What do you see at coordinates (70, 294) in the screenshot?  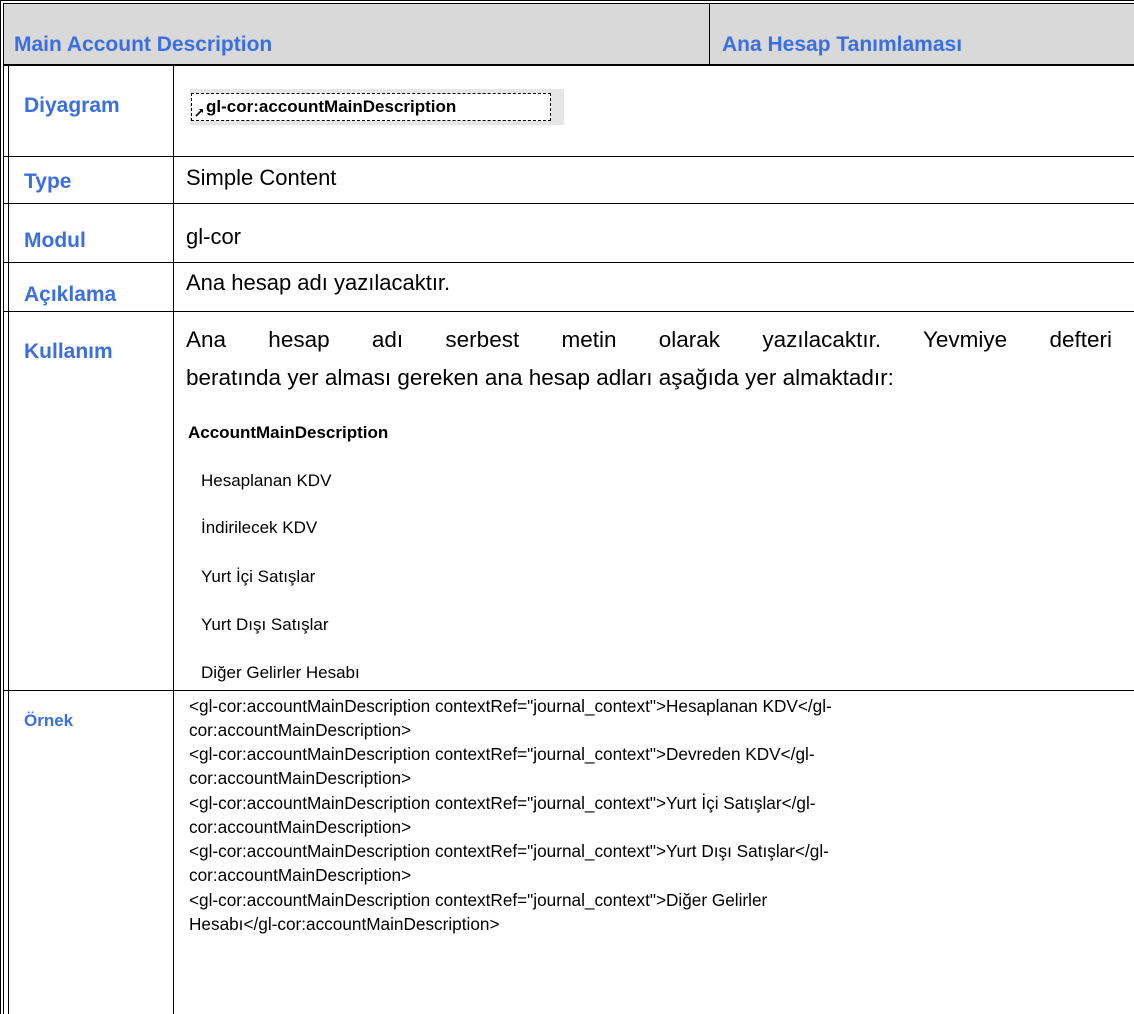 I see `description-label: Açıklama` at bounding box center [70, 294].